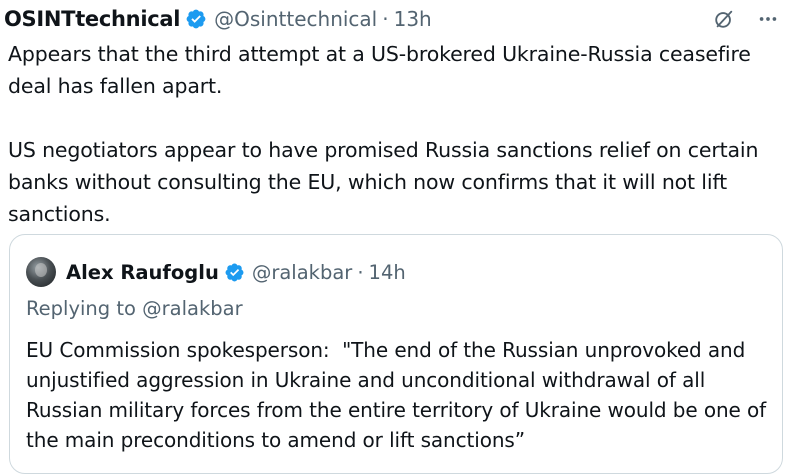 This screenshot has width=795, height=474. I want to click on quoted-author-name: Alex Raufoglu, so click(142, 272).